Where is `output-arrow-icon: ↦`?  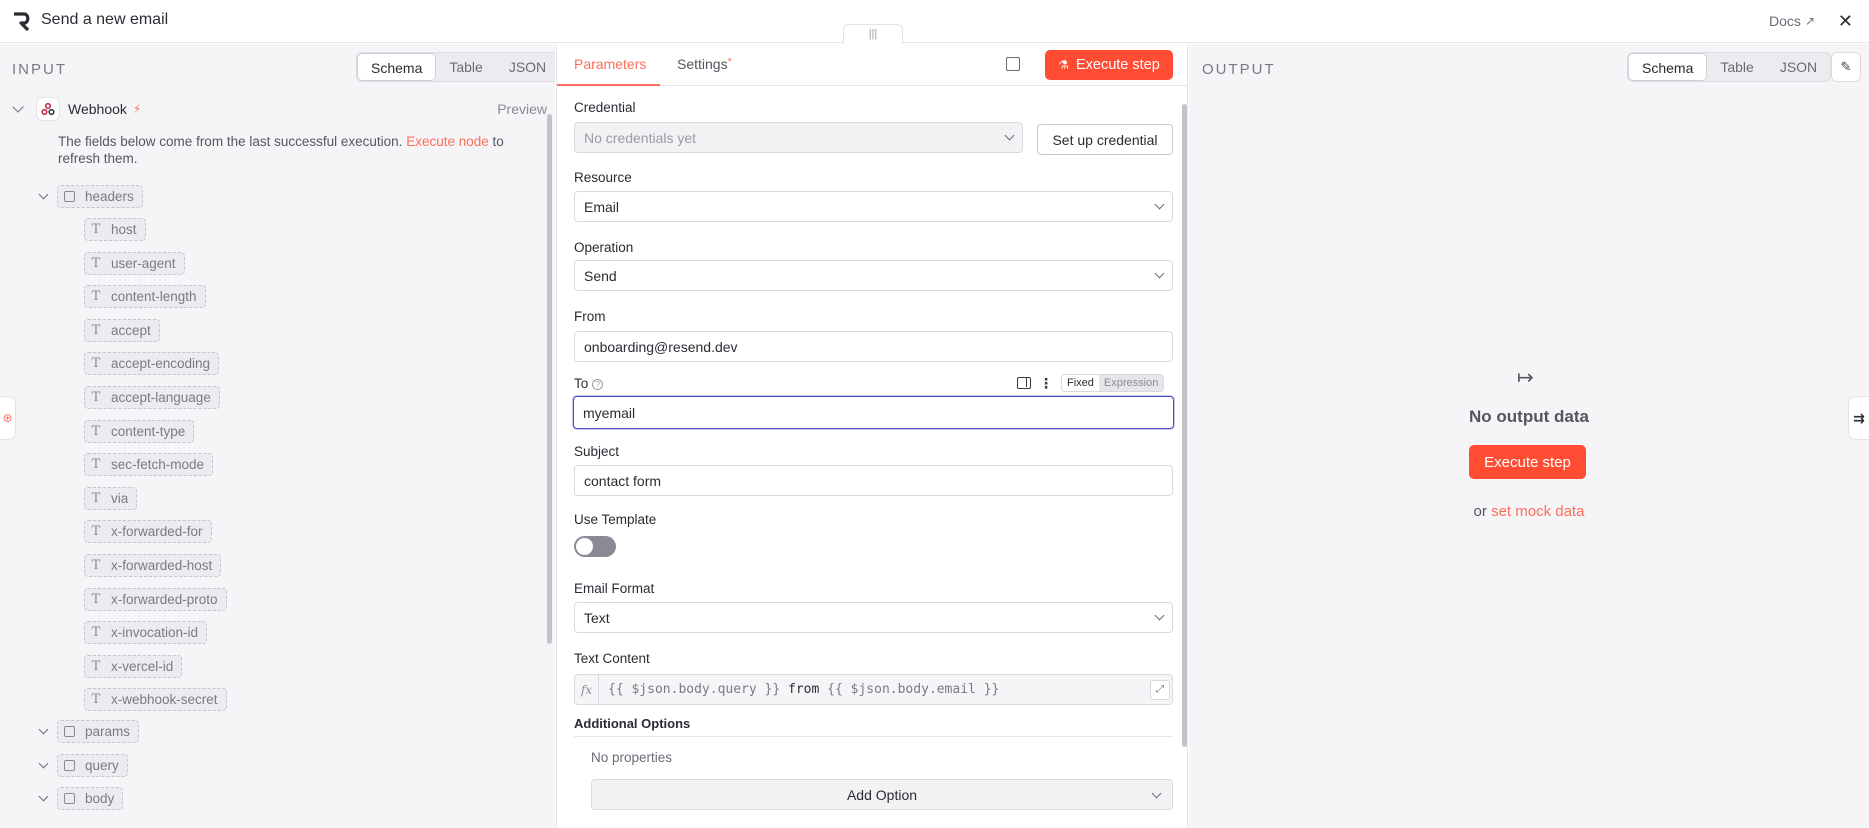
output-arrow-icon: ↦ is located at coordinates (1525, 378).